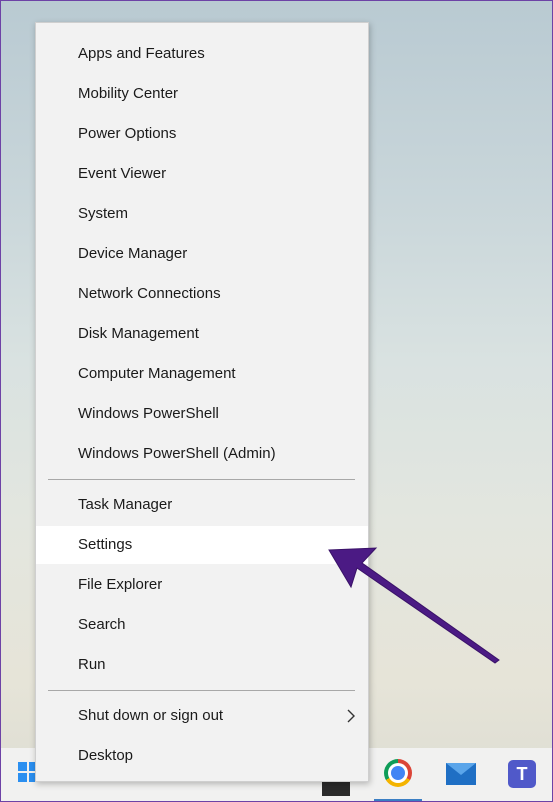 The width and height of the screenshot is (553, 802). Describe the element at coordinates (128, 93) in the screenshot. I see `menu-item-label: Mobility Center` at that location.